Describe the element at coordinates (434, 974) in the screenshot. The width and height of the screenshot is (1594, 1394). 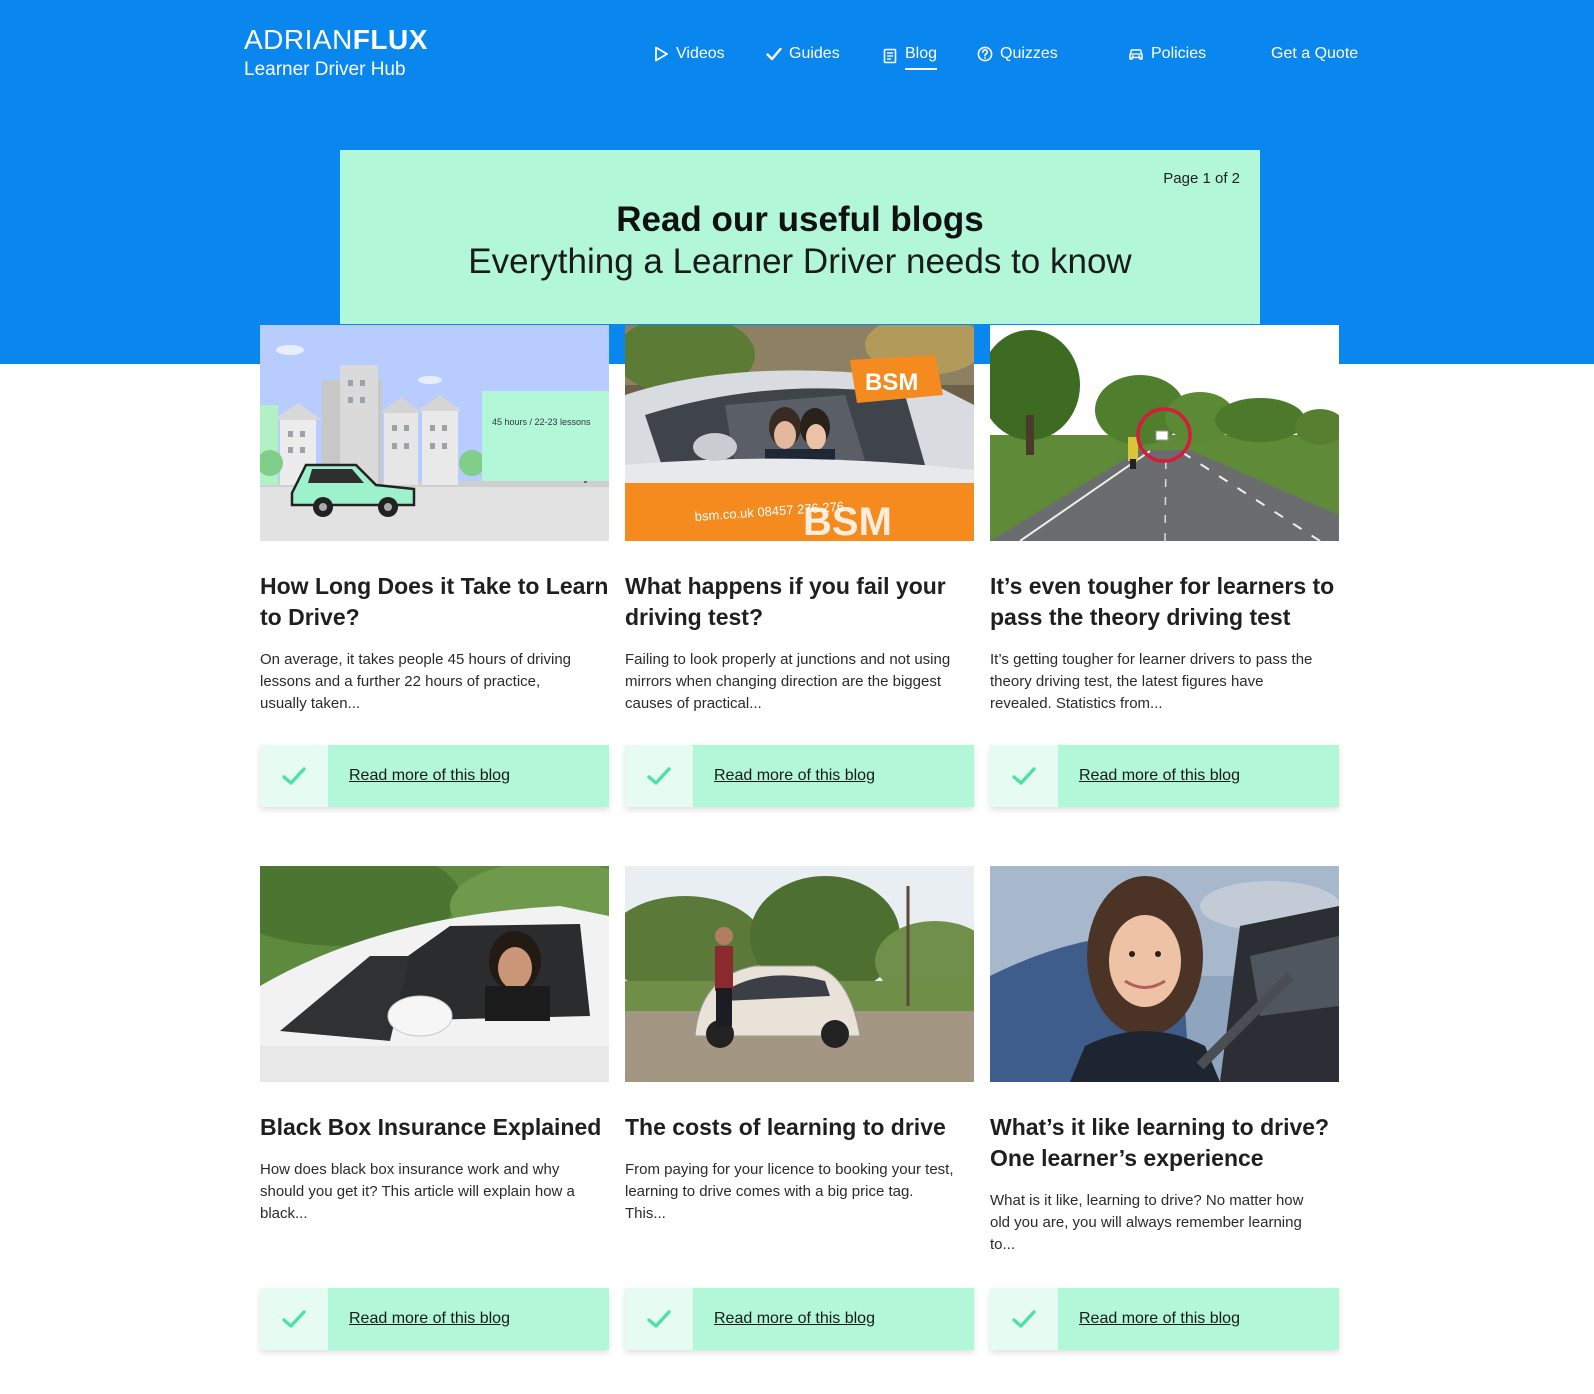
I see `woman-in-white-car-photo` at that location.